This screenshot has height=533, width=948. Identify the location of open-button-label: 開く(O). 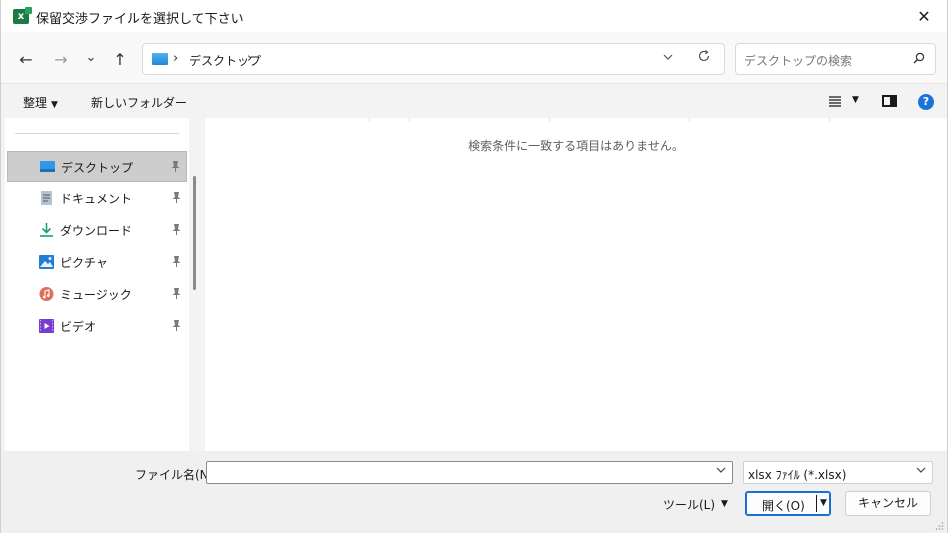
(783, 506).